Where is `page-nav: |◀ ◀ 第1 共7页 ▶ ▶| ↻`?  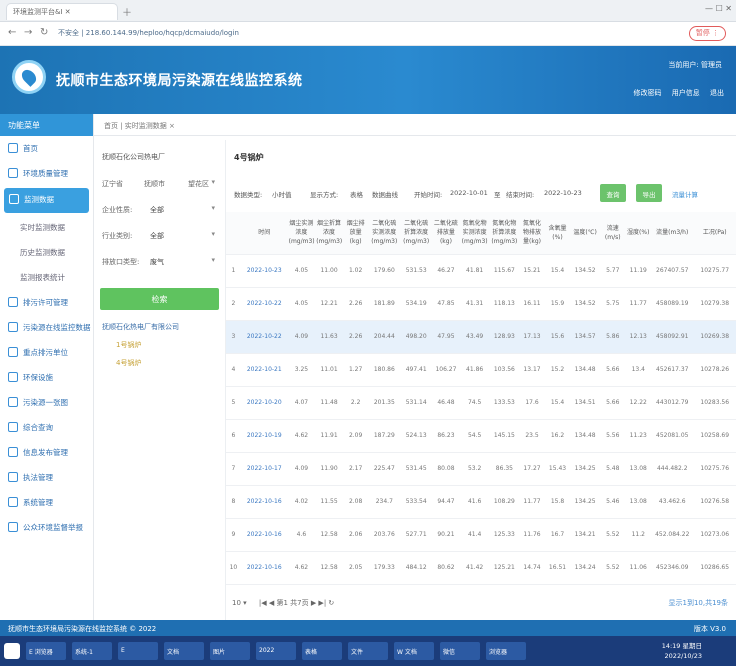 page-nav: |◀ ◀ 第1 共7页 ▶ ▶| ↻ is located at coordinates (296, 603).